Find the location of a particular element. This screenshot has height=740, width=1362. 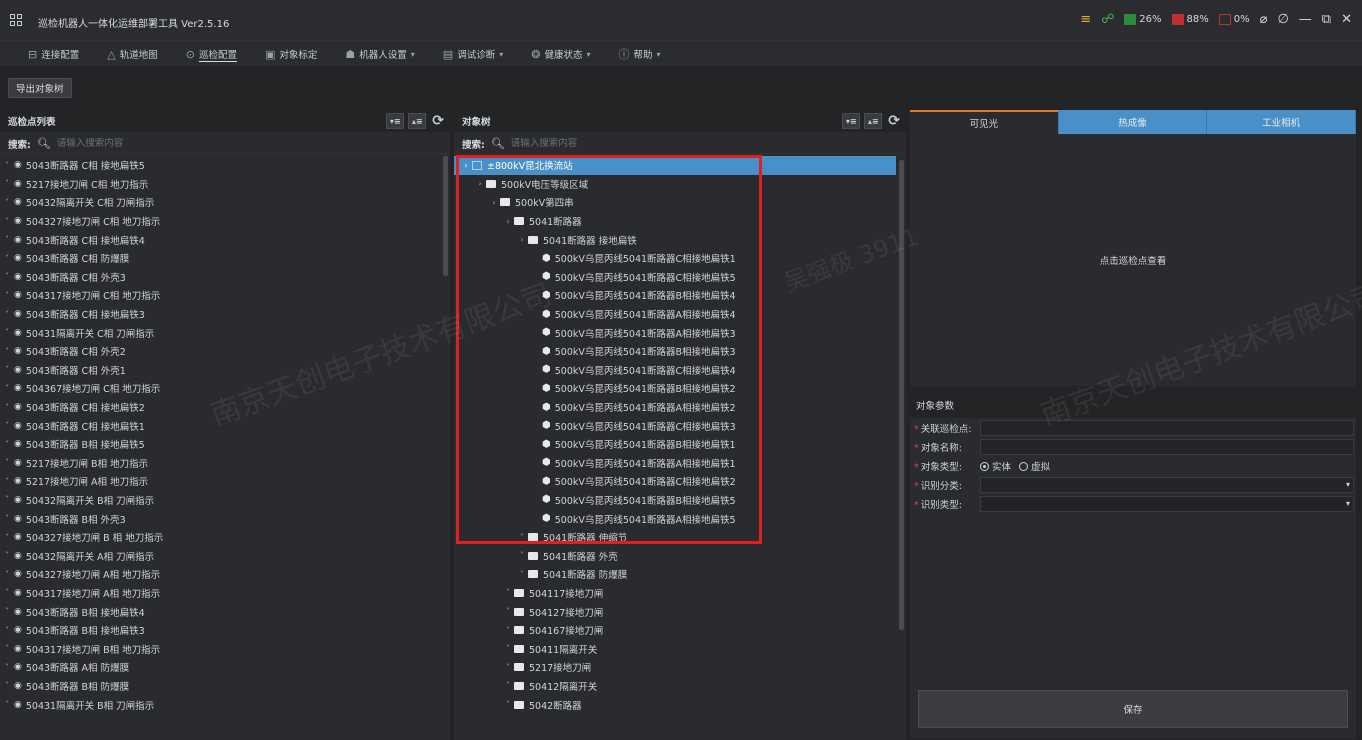

minimize-button: — is located at coordinates (1305, 19).